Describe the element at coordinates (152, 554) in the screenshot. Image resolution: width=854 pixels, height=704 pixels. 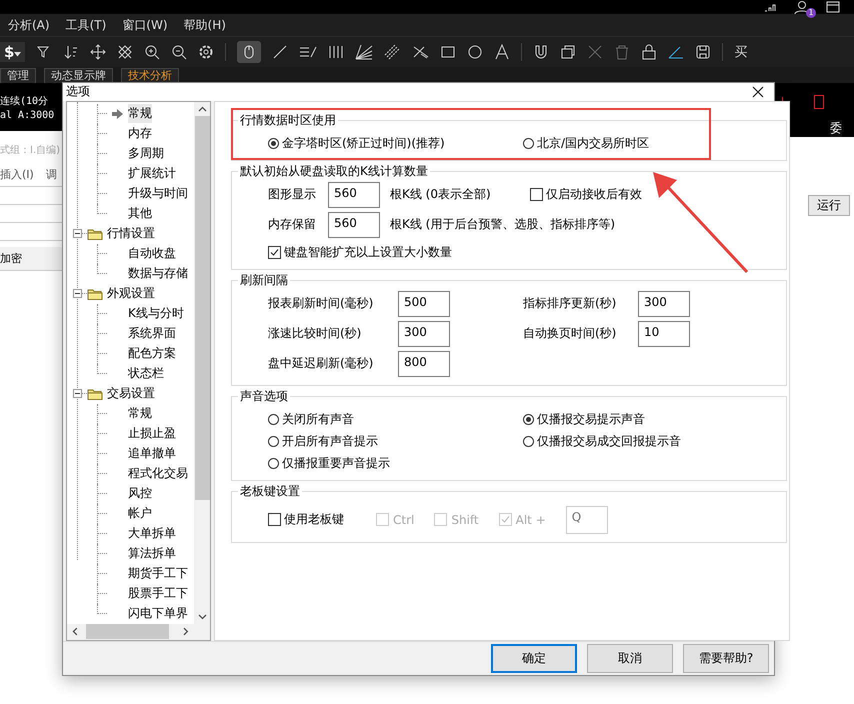
I see `tree-item: 算法拆单` at that location.